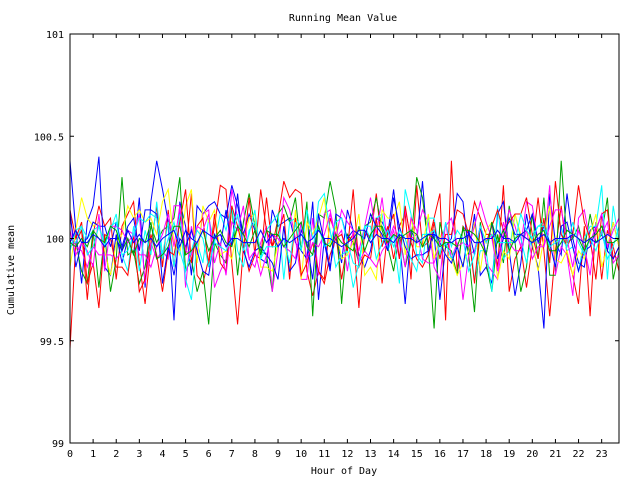  I want to click on x-tick-label: 0, so click(70, 454).